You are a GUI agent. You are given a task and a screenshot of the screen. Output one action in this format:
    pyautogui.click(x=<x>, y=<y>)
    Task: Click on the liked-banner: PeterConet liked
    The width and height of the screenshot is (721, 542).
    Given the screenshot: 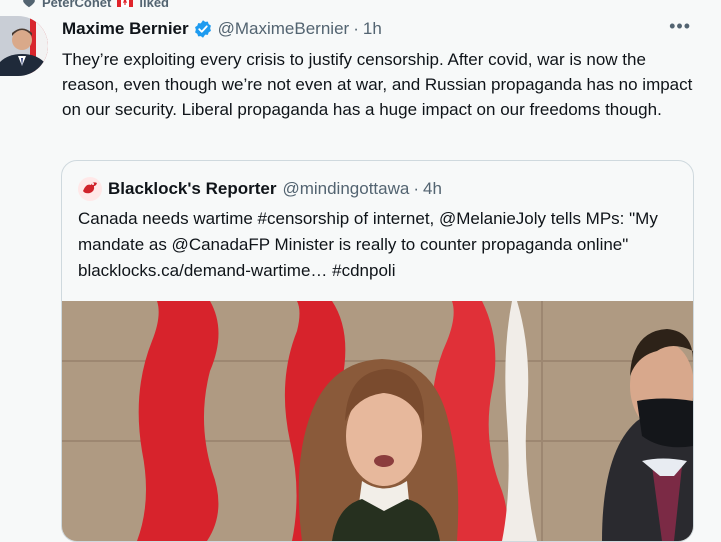 What is the action you would take?
    pyautogui.click(x=95, y=5)
    